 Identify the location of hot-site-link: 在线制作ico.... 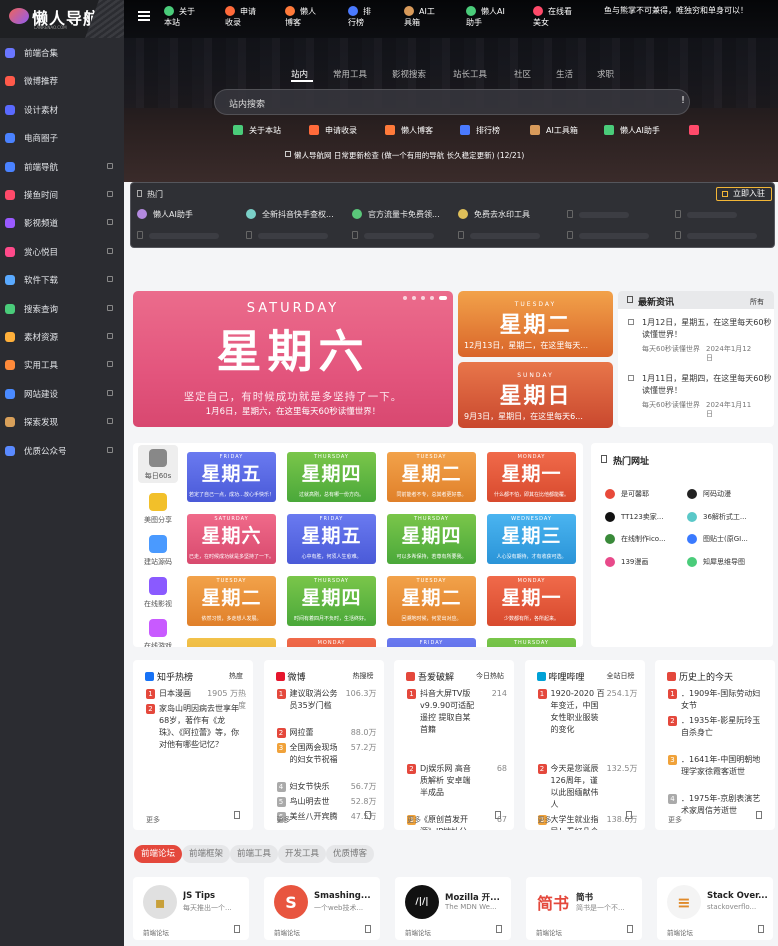
(645, 539).